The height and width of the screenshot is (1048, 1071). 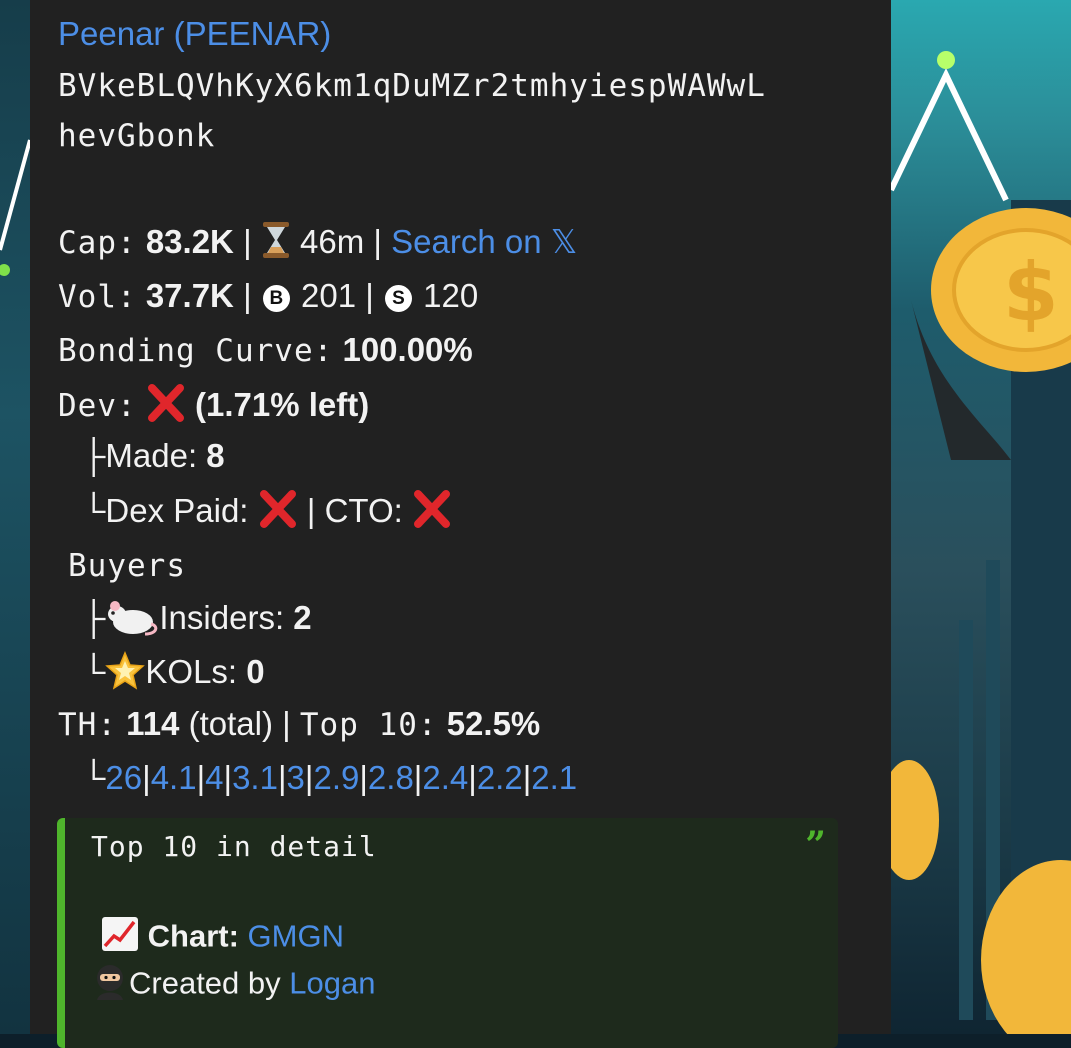 What do you see at coordinates (177, 511) in the screenshot?
I see `dex-paid-label: Dex Paid:` at bounding box center [177, 511].